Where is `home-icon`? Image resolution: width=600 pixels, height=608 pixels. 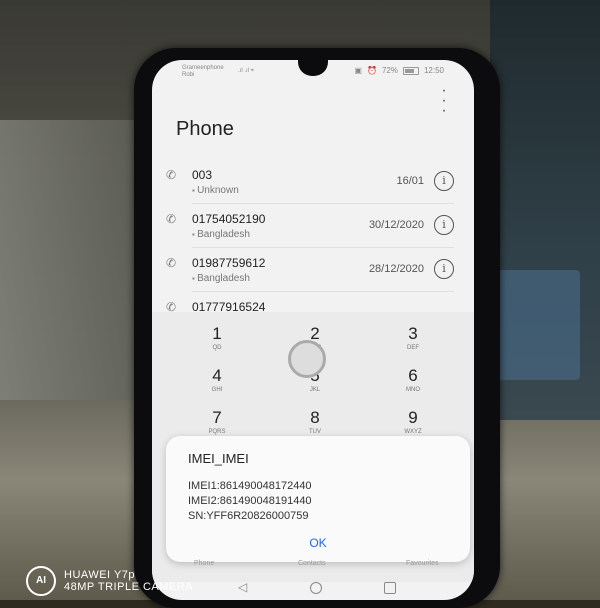
home-icon is located at coordinates (316, 588).